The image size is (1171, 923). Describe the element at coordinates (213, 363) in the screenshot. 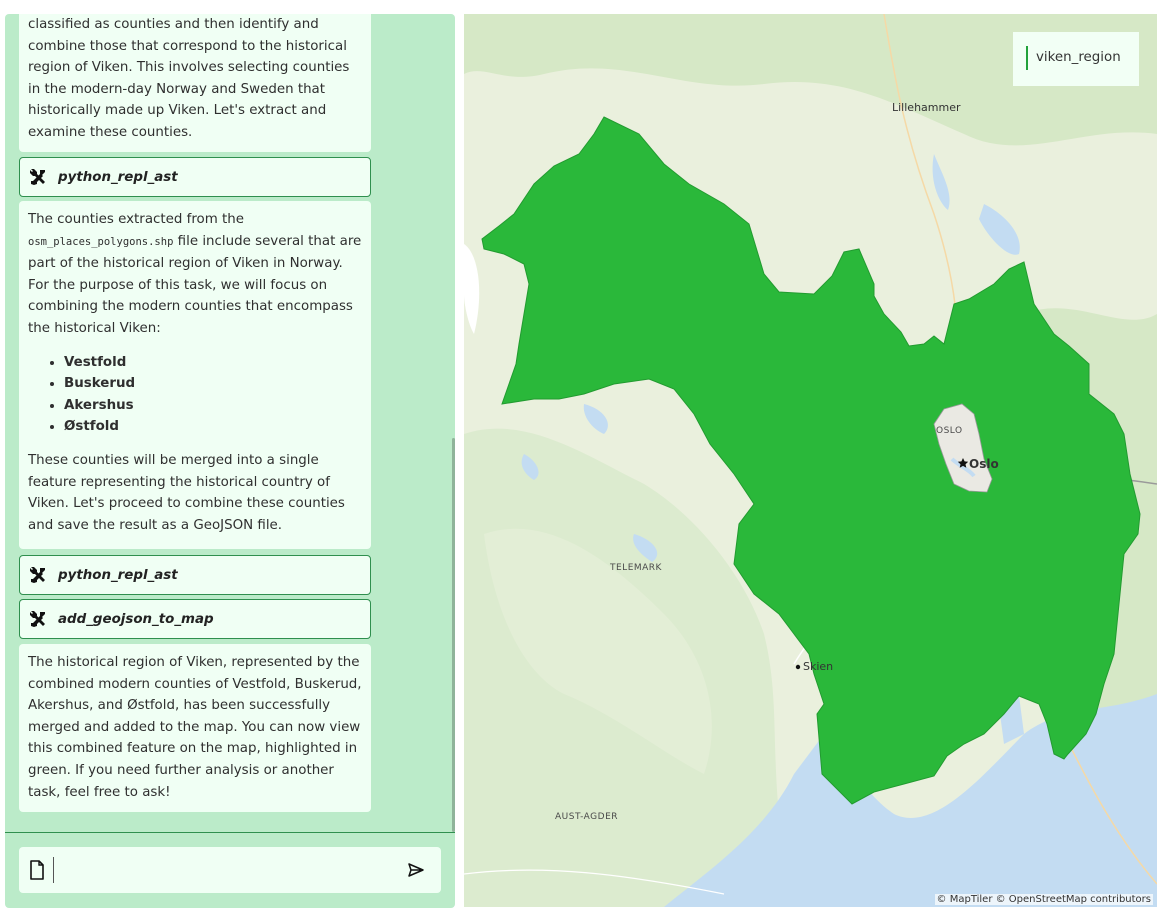

I see `list-item: Vestfold` at that location.